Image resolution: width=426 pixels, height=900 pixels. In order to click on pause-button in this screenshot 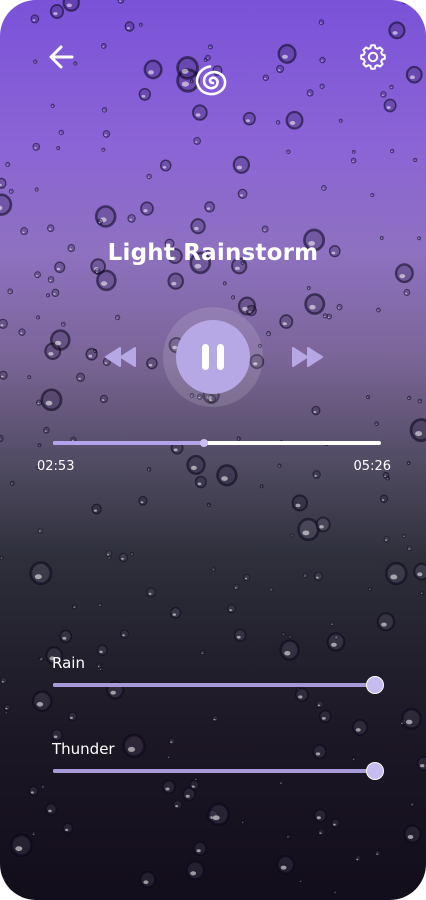, I will do `click(213, 357)`.